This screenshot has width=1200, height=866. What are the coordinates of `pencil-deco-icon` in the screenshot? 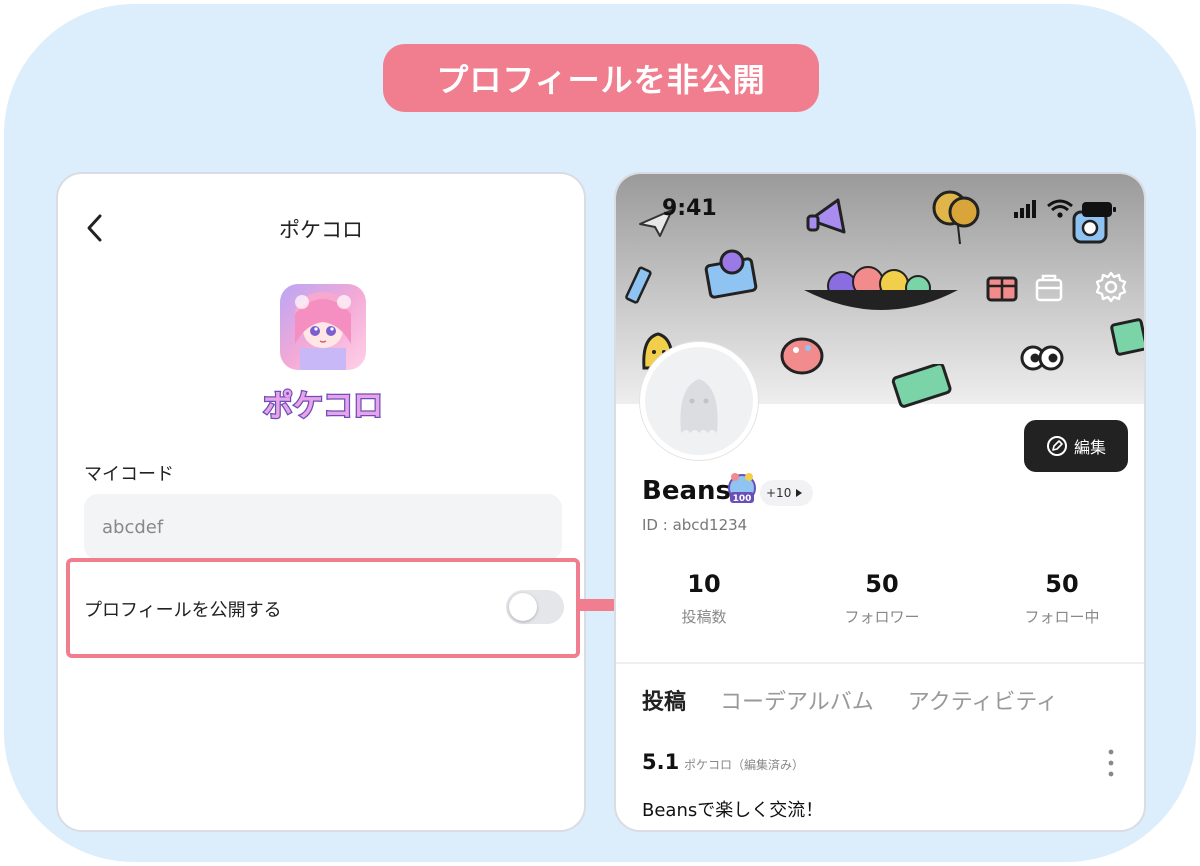 It's located at (638, 285).